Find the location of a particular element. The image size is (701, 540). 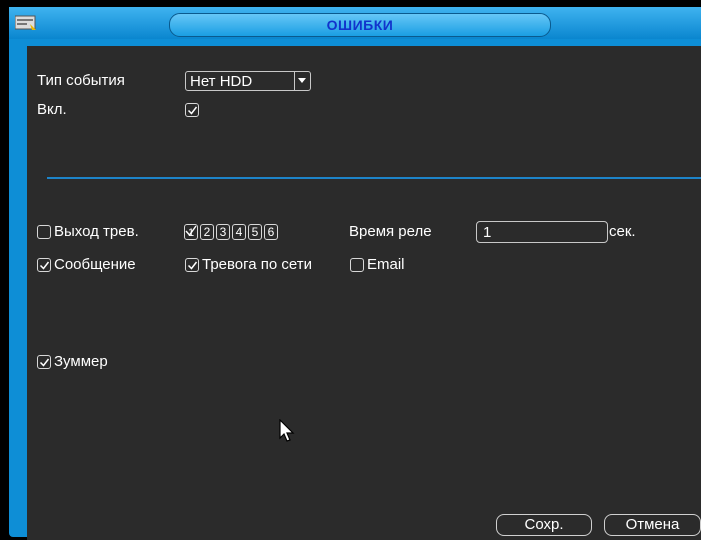

event-type-value: Нет HDD is located at coordinates (221, 81).